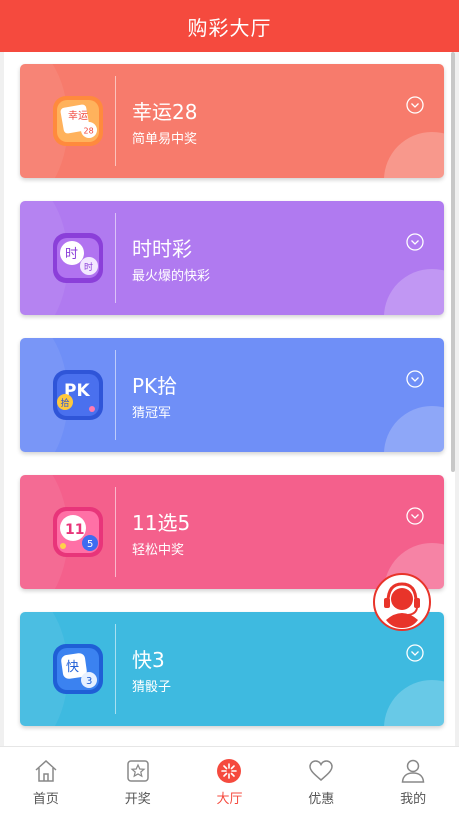 Image resolution: width=459 pixels, height=816 pixels. I want to click on scrollbar, so click(453, 262).